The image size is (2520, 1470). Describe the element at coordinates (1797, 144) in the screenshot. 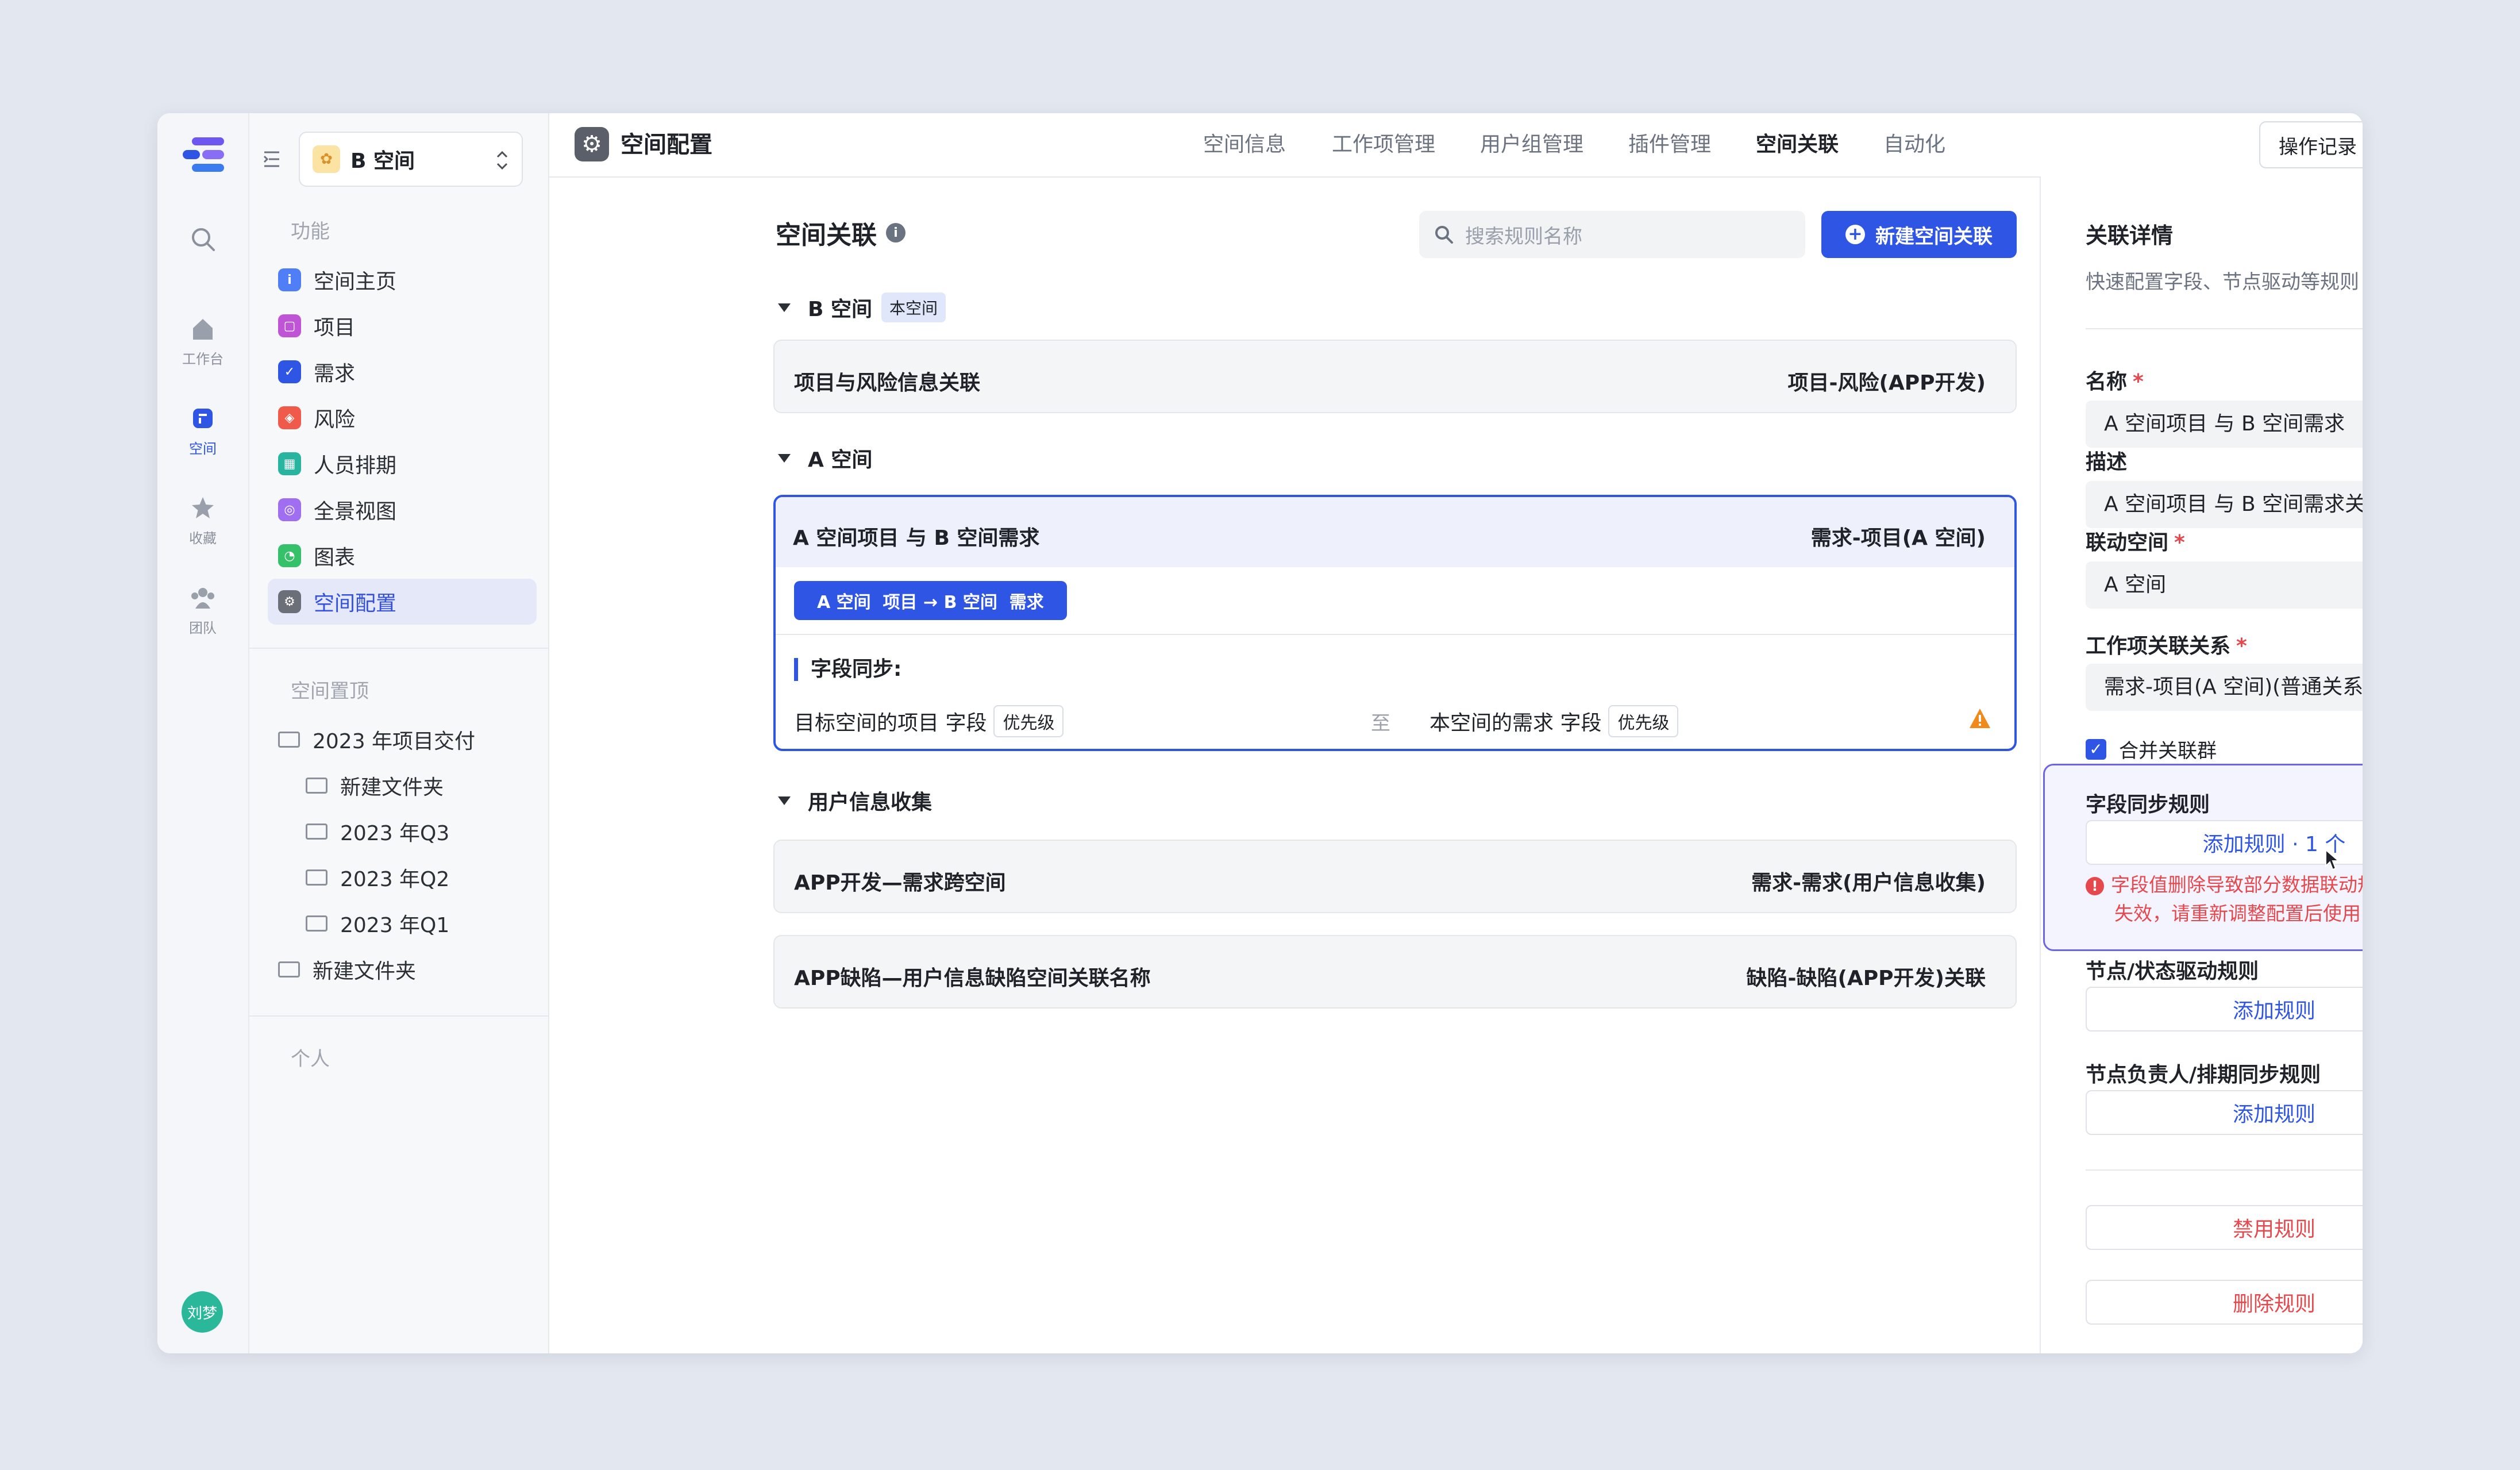

I see `tab-space-relation: 空间关联` at that location.